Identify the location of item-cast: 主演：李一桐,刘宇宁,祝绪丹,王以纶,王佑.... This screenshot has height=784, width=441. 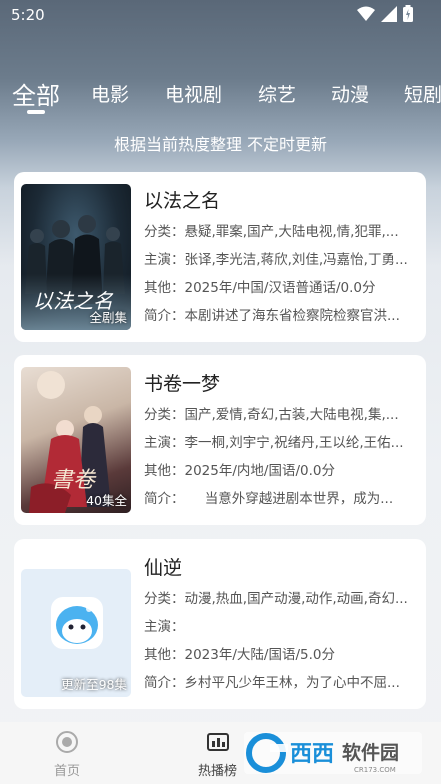
(274, 443).